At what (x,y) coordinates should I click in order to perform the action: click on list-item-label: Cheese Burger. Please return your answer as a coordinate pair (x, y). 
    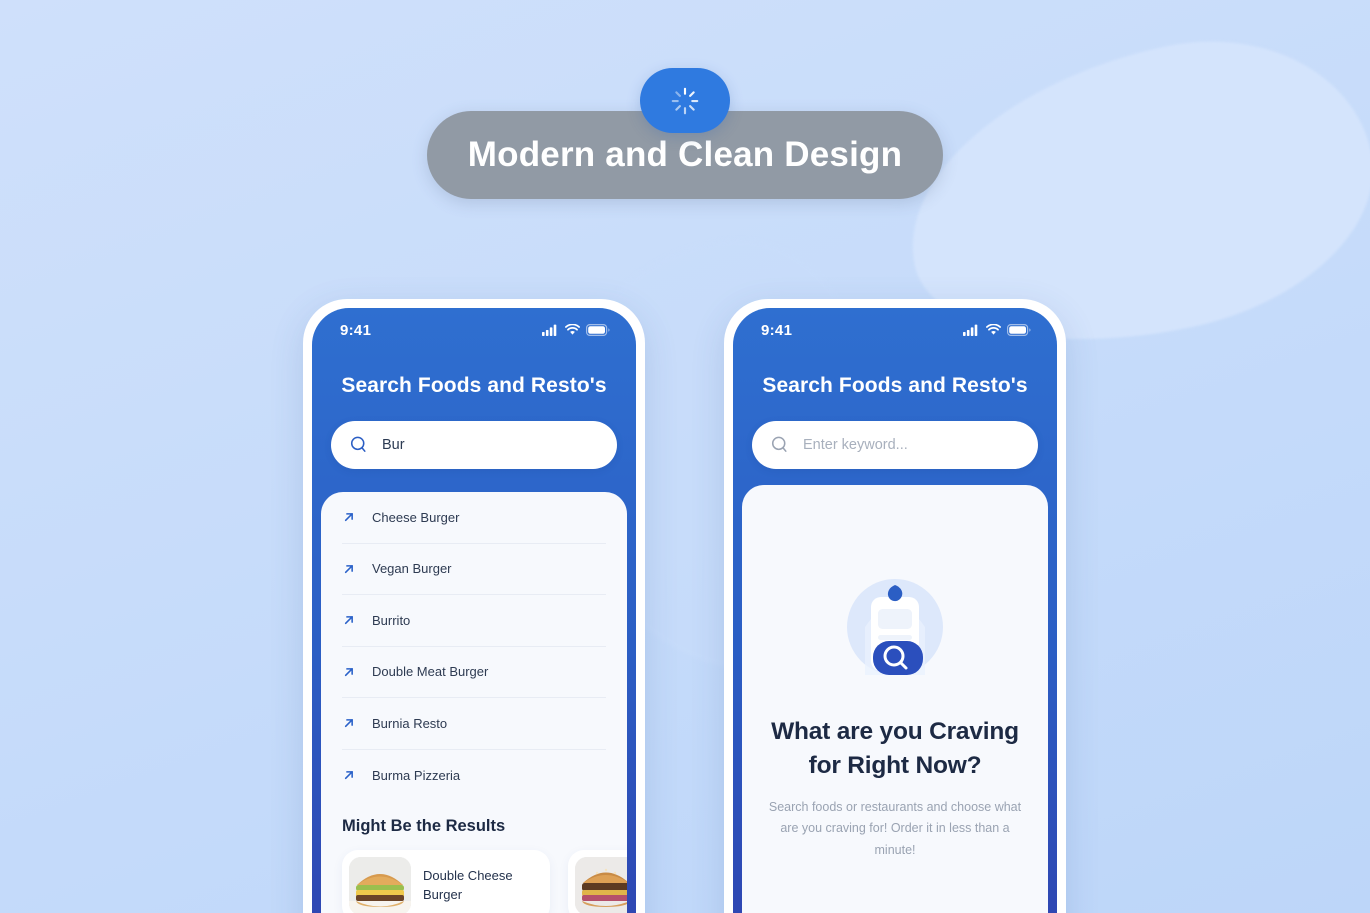
    Looking at the image, I should click on (416, 517).